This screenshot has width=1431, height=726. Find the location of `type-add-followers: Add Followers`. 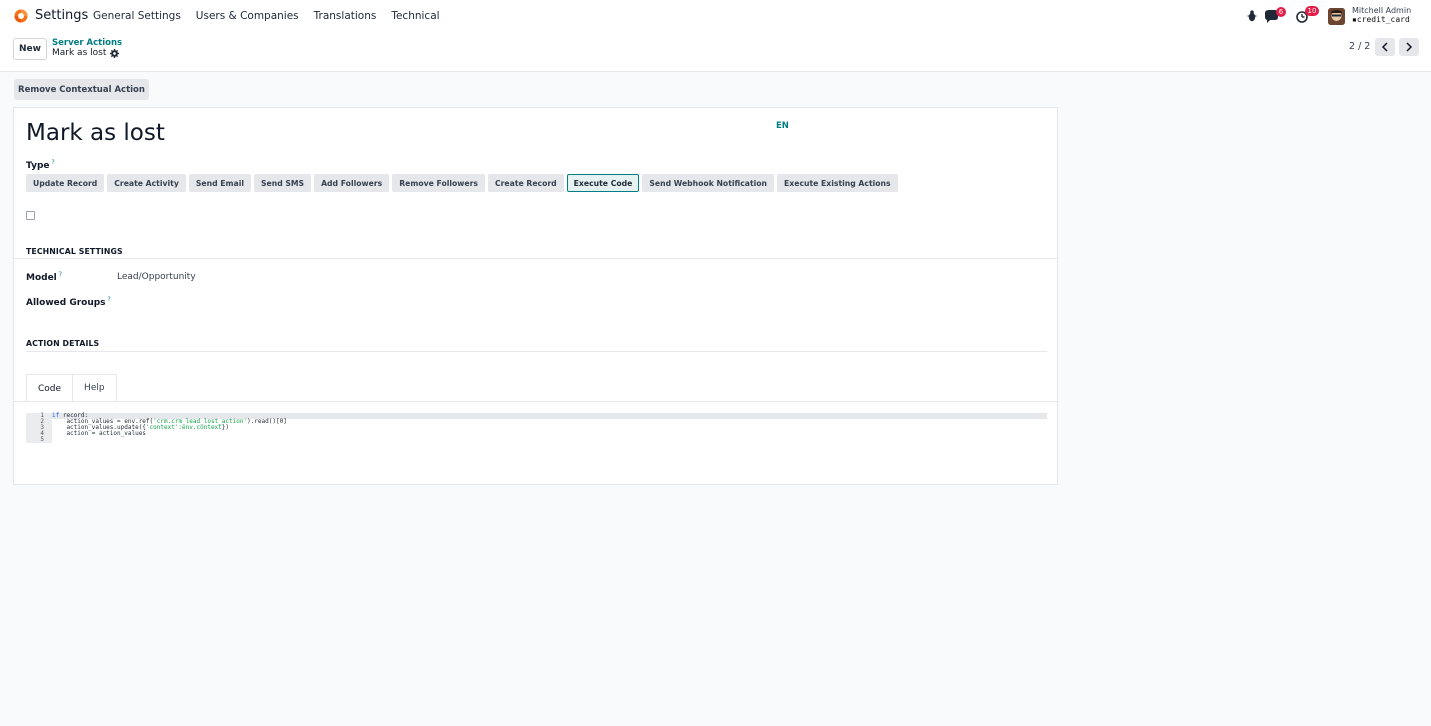

type-add-followers: Add Followers is located at coordinates (352, 183).